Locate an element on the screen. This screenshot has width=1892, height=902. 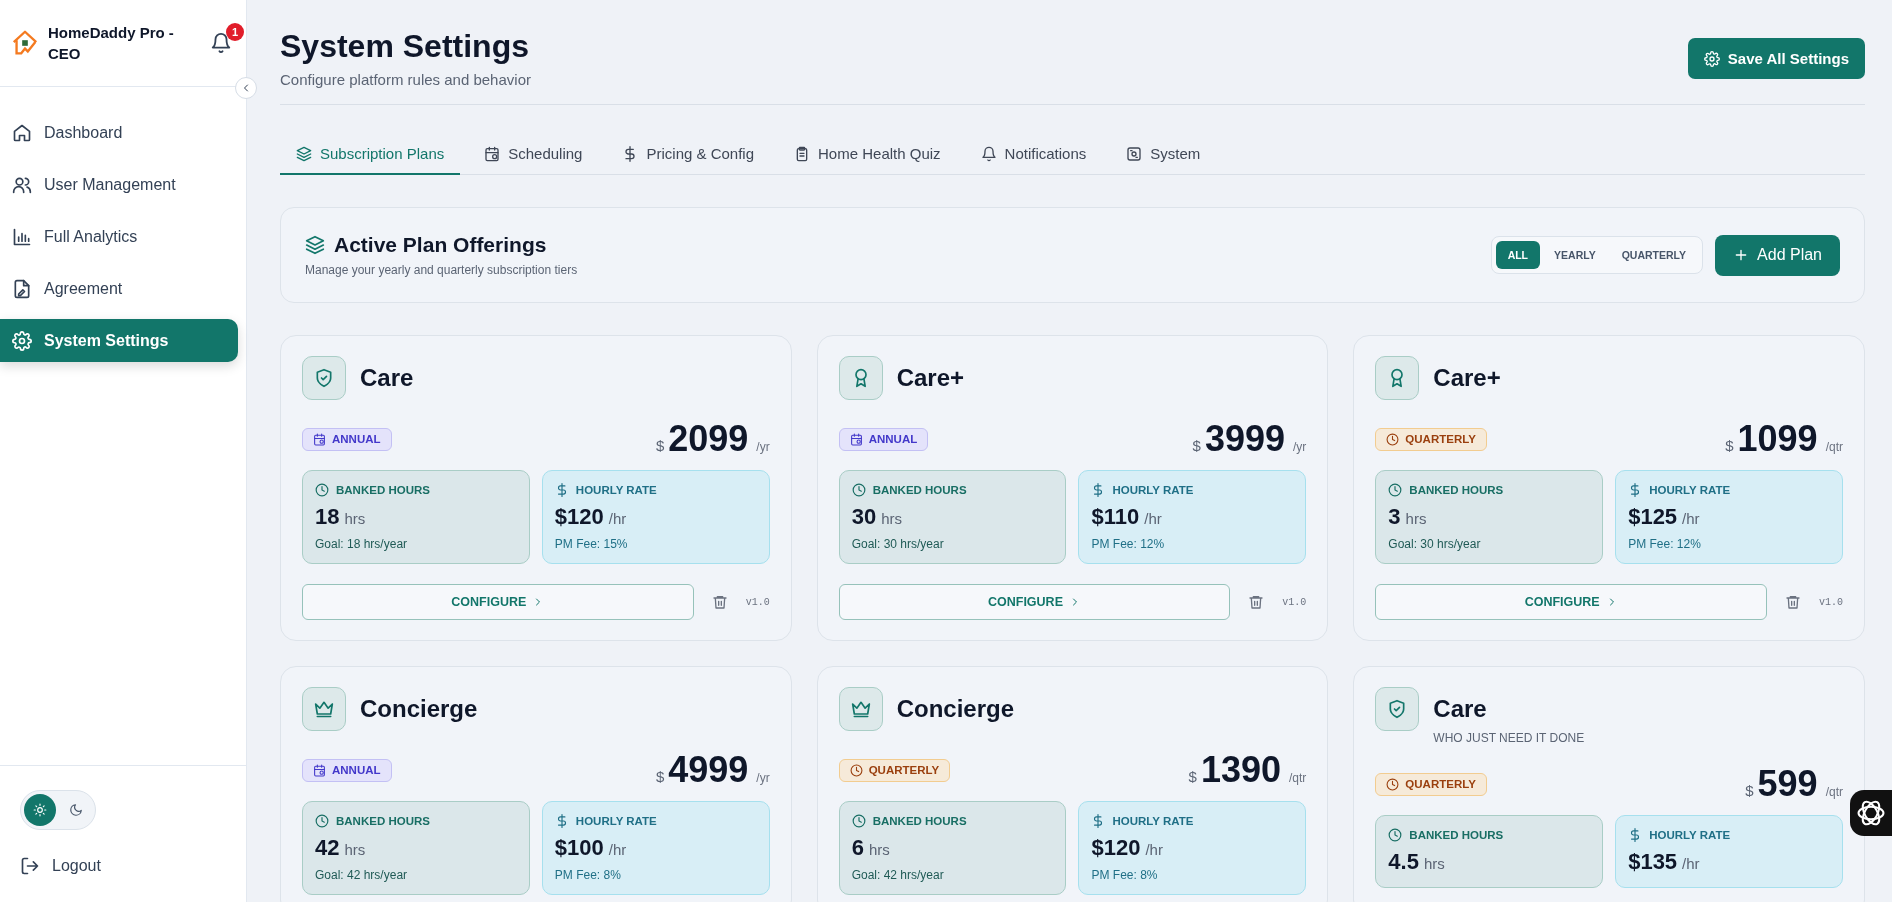
nav-item: Dashboard is located at coordinates (119, 132).